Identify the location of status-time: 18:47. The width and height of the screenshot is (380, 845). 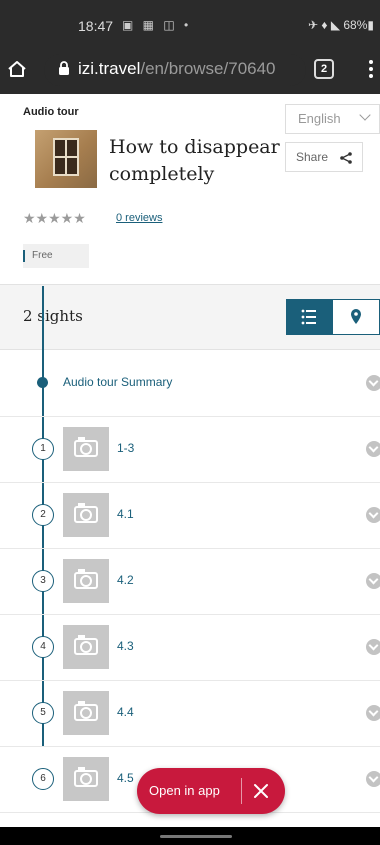
(96, 26).